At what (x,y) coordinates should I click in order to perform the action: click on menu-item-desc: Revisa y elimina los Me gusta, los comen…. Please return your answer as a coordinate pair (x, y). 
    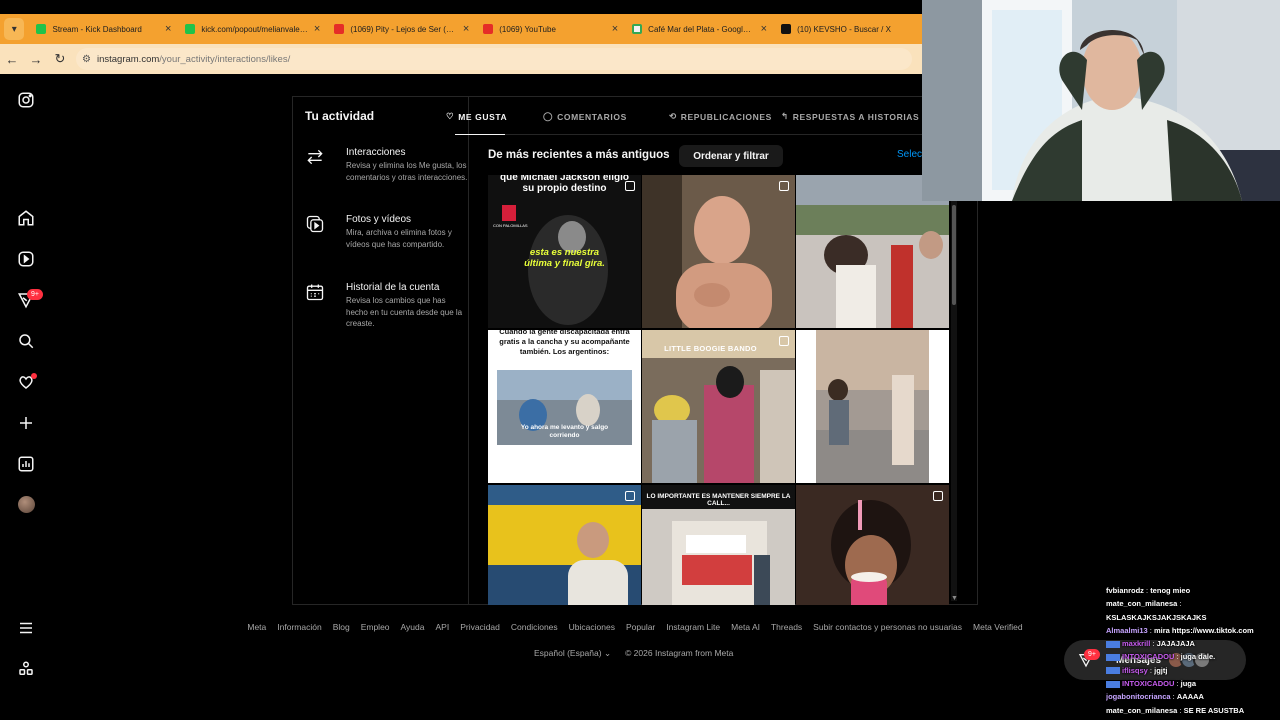
    Looking at the image, I should click on (407, 171).